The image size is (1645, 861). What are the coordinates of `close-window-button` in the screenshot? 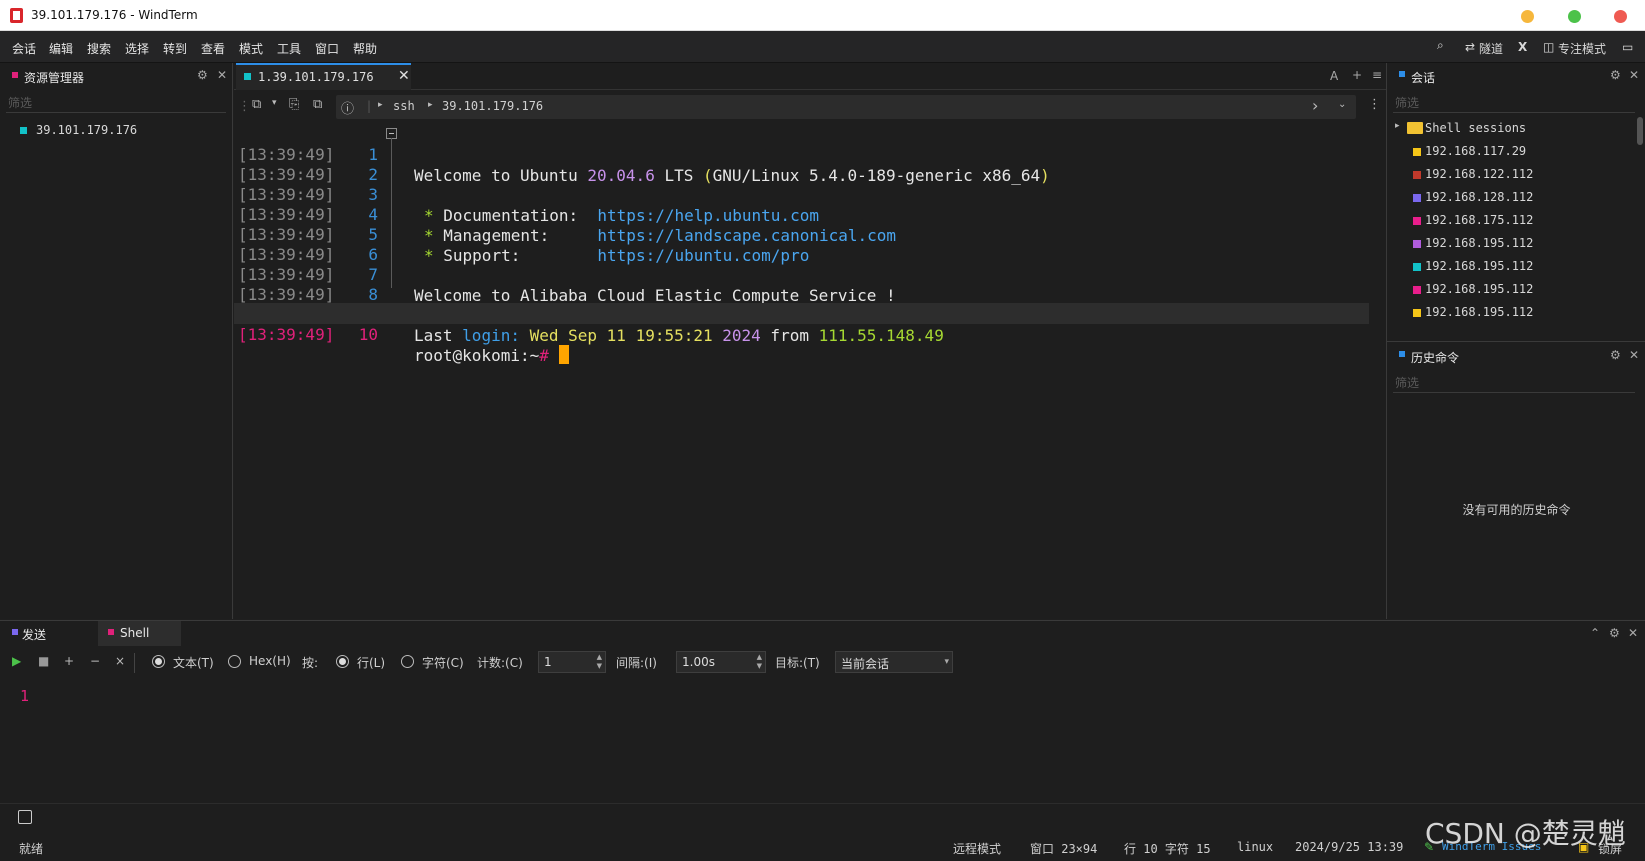 It's located at (1620, 16).